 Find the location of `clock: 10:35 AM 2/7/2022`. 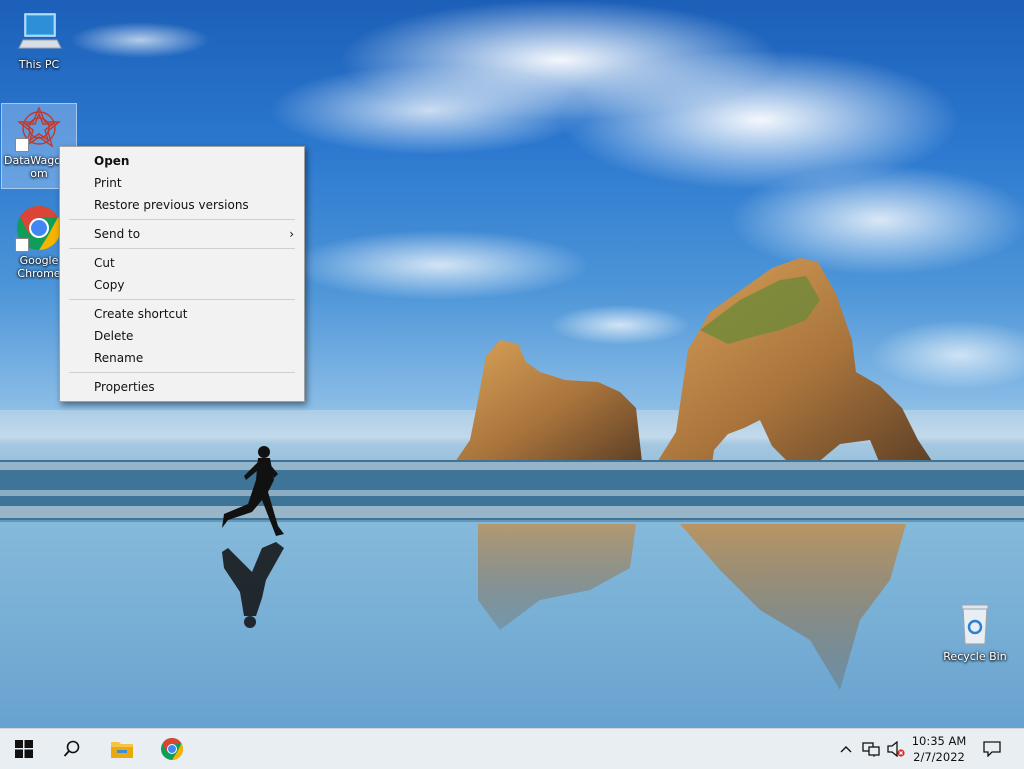

clock: 10:35 AM 2/7/2022 is located at coordinates (939, 749).